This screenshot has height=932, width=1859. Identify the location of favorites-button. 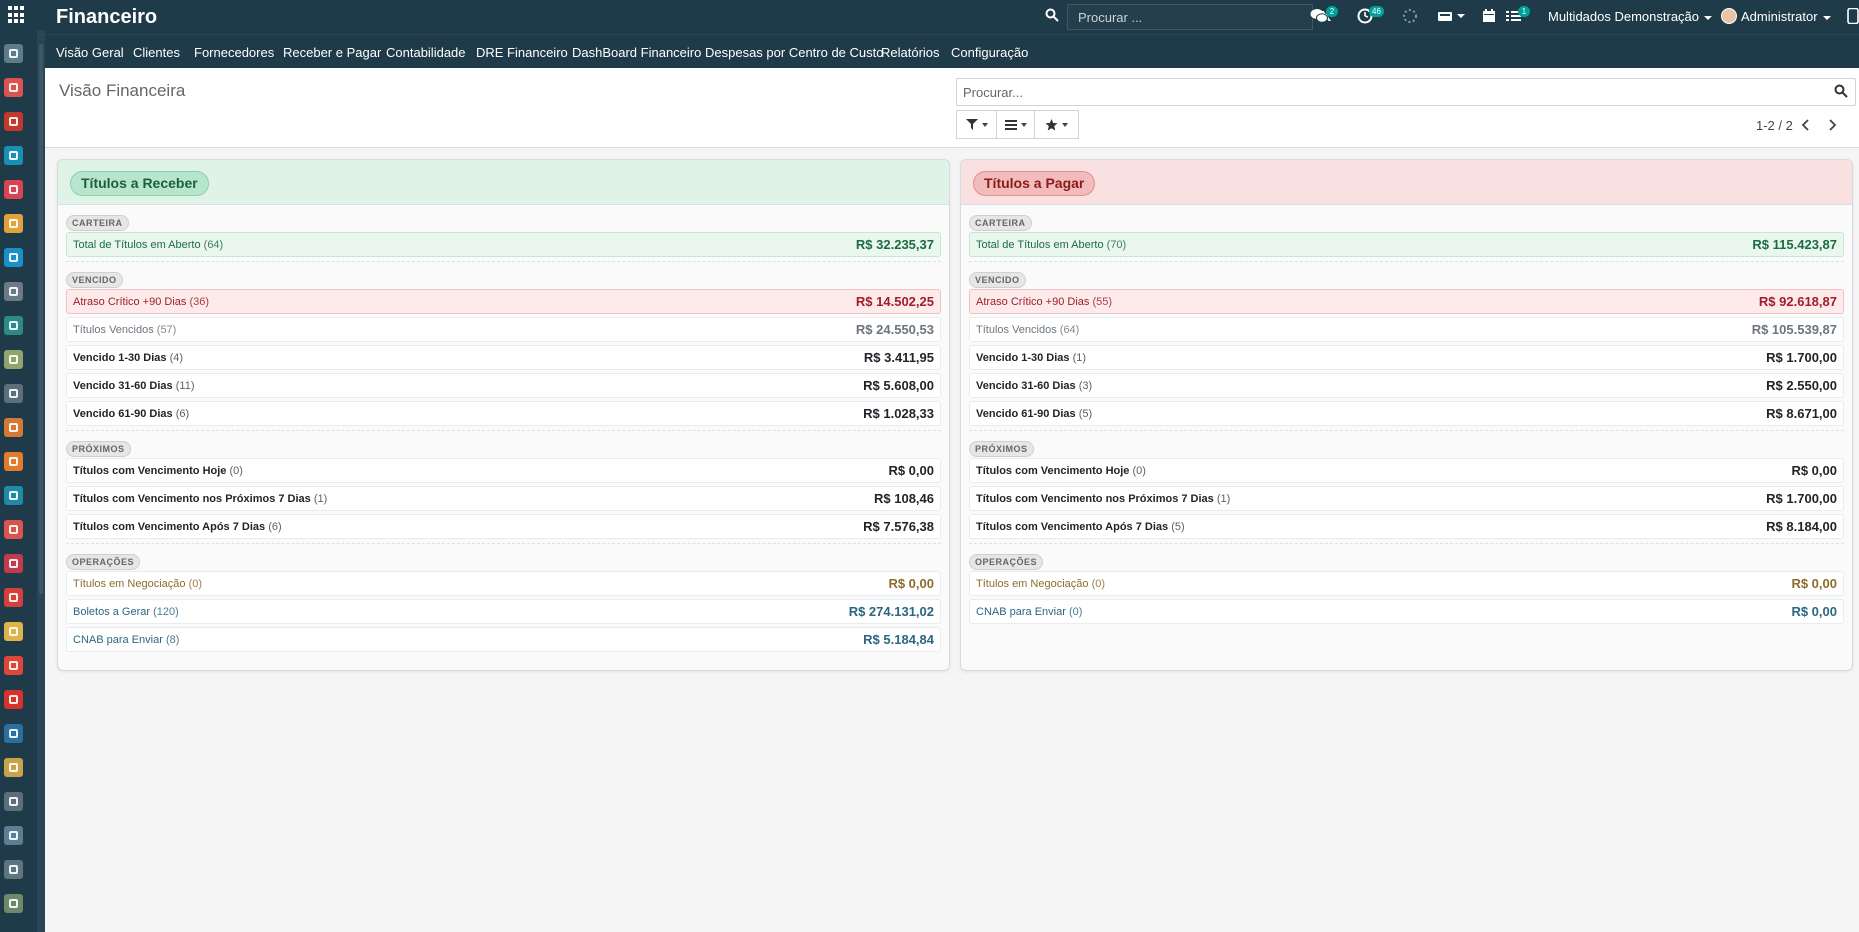
(1056, 124).